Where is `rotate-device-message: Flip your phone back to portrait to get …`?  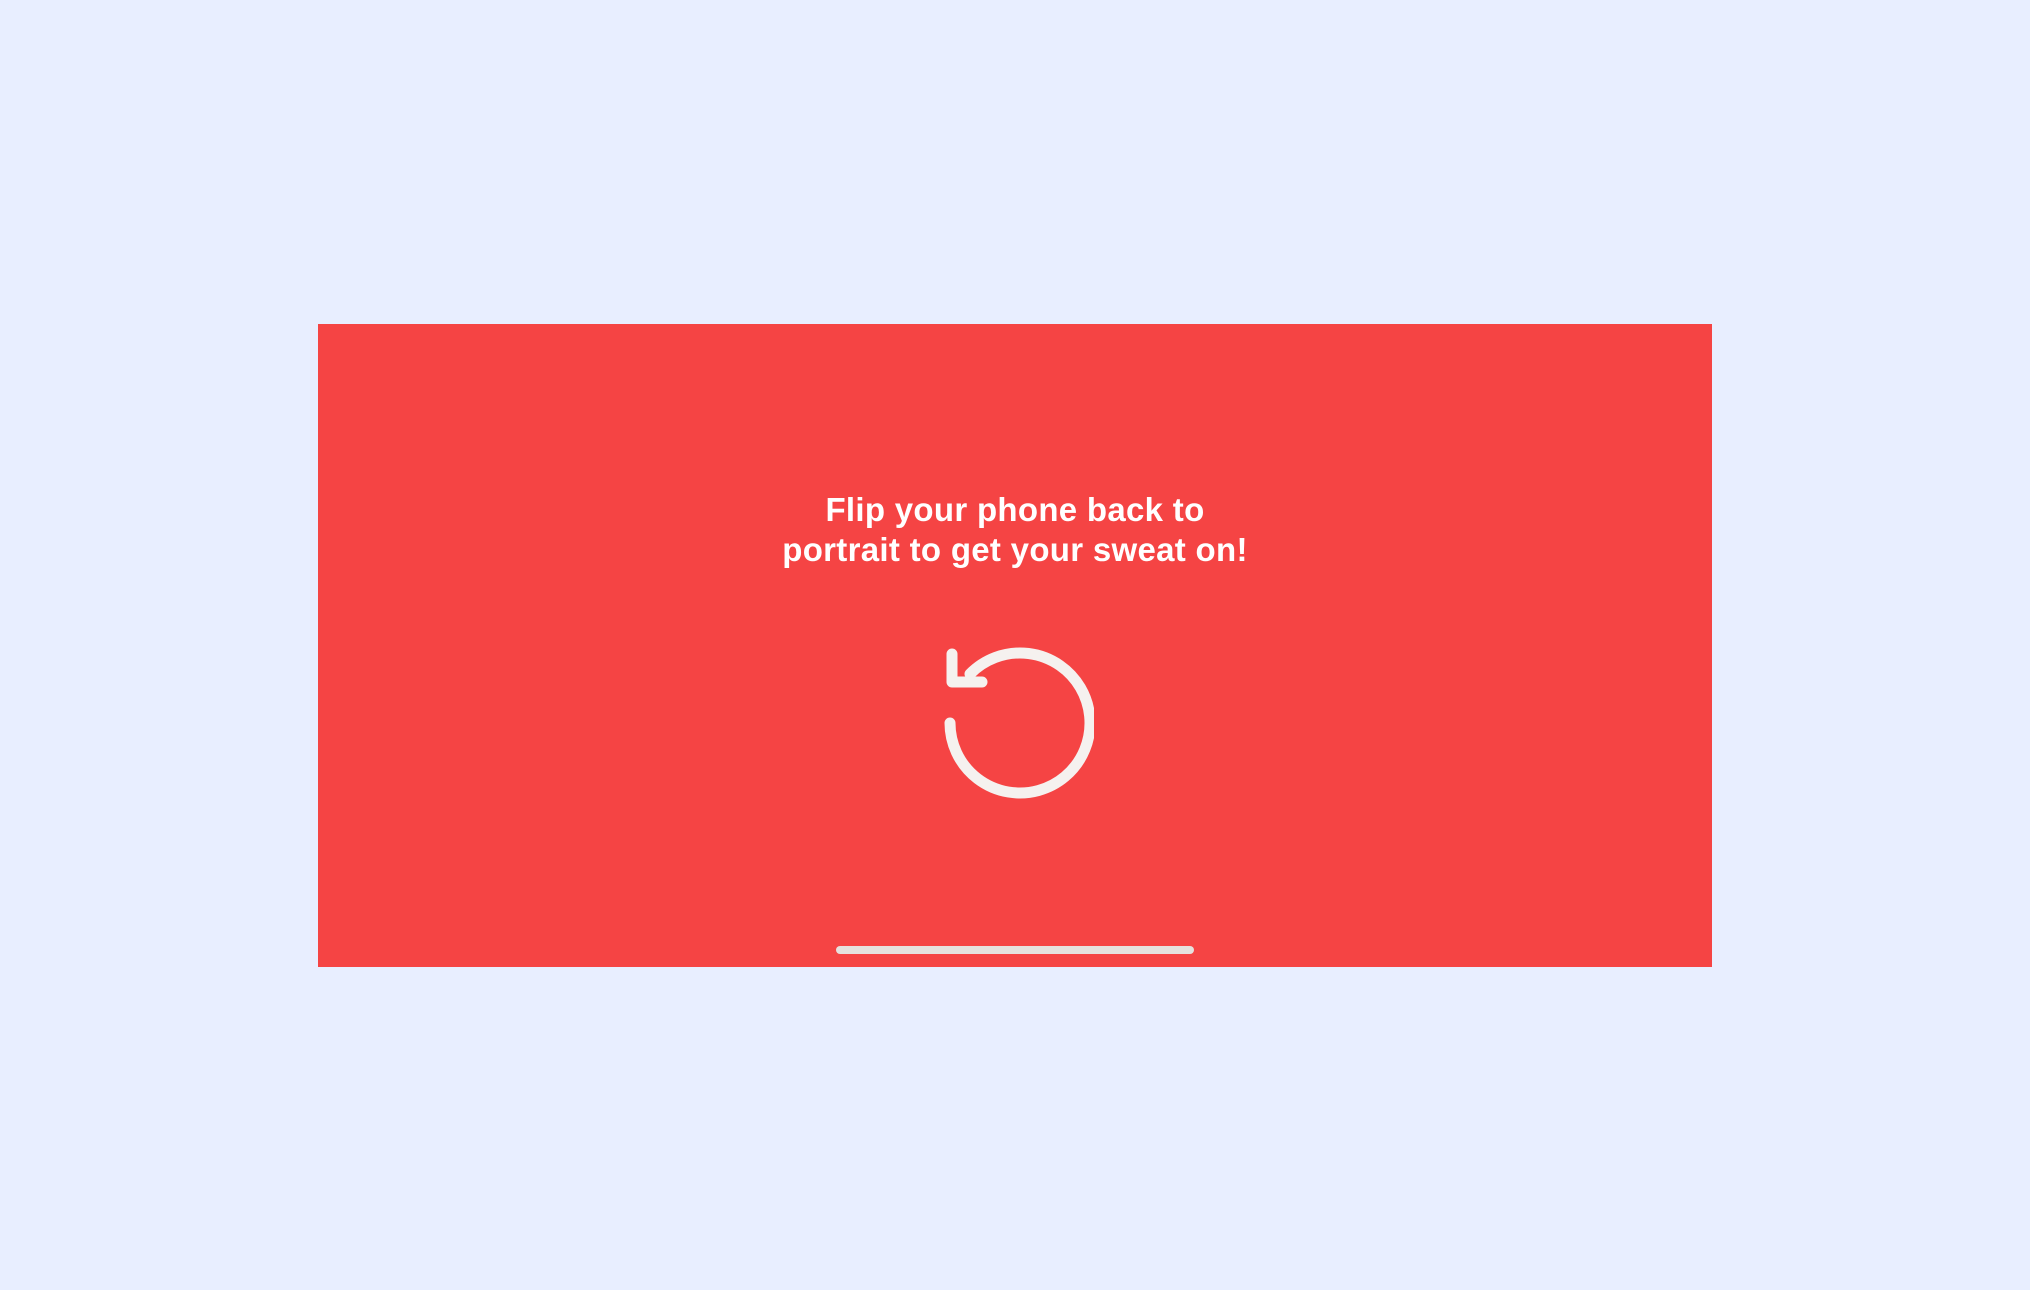
rotate-device-message: Flip your phone back to portrait to get … is located at coordinates (1015, 530).